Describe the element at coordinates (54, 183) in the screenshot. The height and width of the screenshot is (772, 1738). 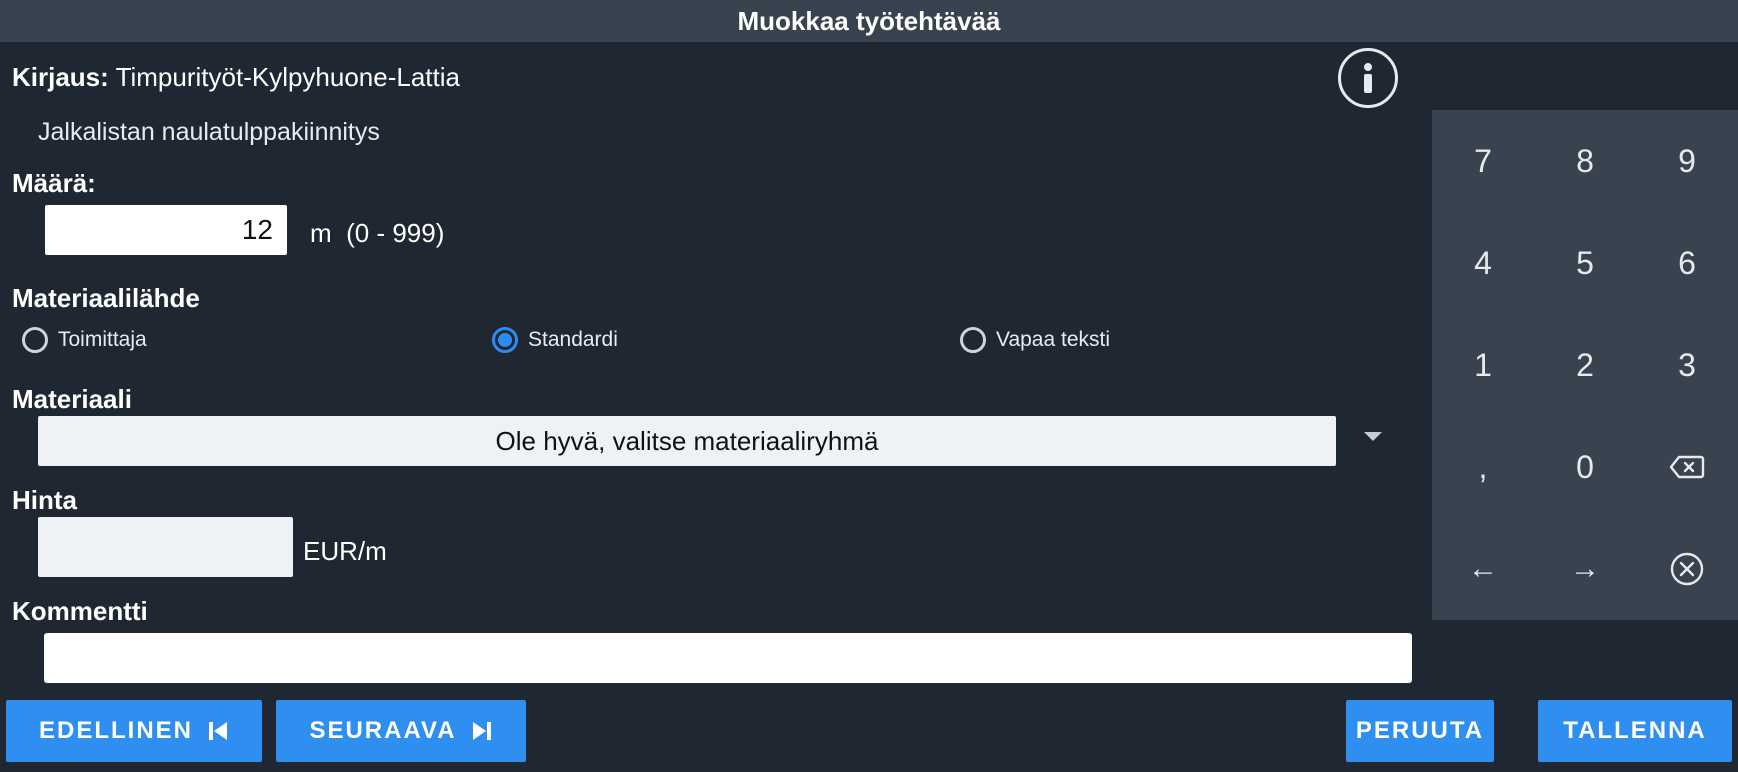
I see `quantity-label: Määrä:` at that location.